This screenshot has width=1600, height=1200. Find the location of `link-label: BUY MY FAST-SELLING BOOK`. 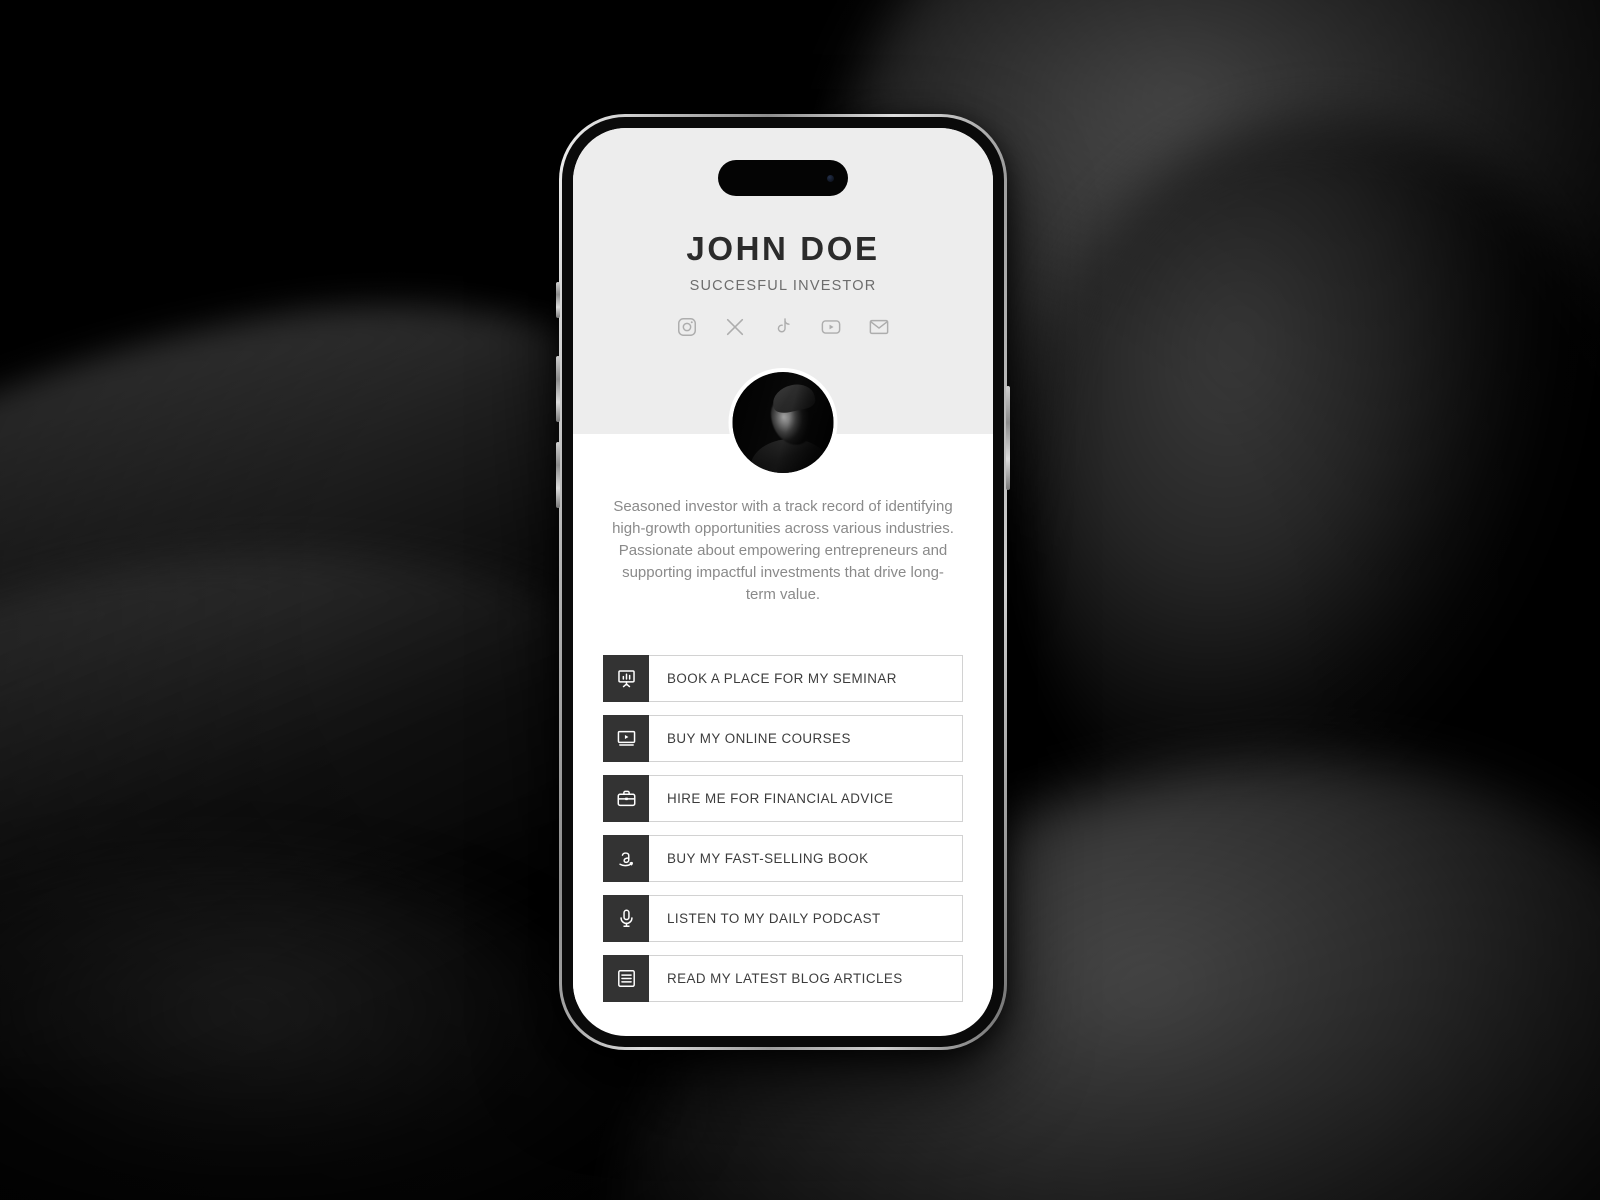

link-label: BUY MY FAST-SELLING BOOK is located at coordinates (768, 859).